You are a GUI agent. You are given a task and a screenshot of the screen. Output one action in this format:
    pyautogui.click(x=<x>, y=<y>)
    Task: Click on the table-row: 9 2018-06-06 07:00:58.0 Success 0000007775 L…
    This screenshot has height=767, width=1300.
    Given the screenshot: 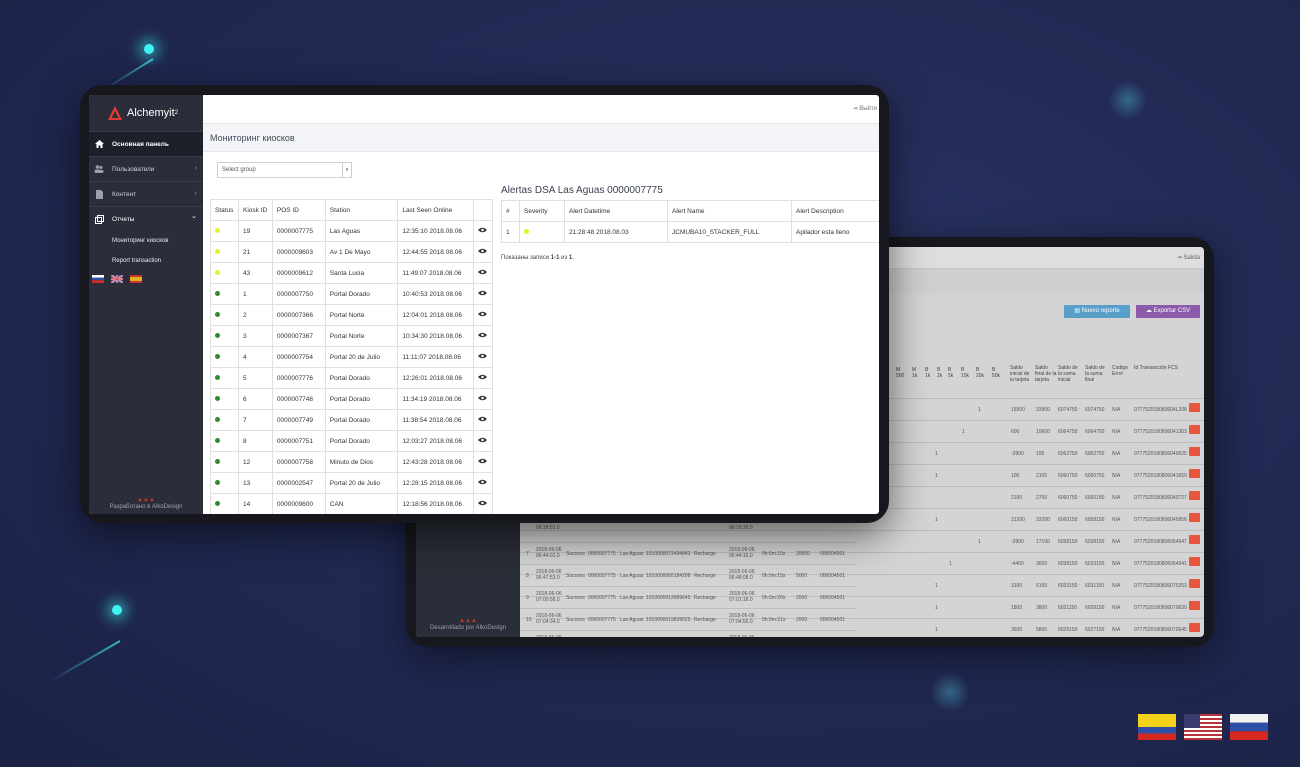 What is the action you would take?
    pyautogui.click(x=688, y=598)
    